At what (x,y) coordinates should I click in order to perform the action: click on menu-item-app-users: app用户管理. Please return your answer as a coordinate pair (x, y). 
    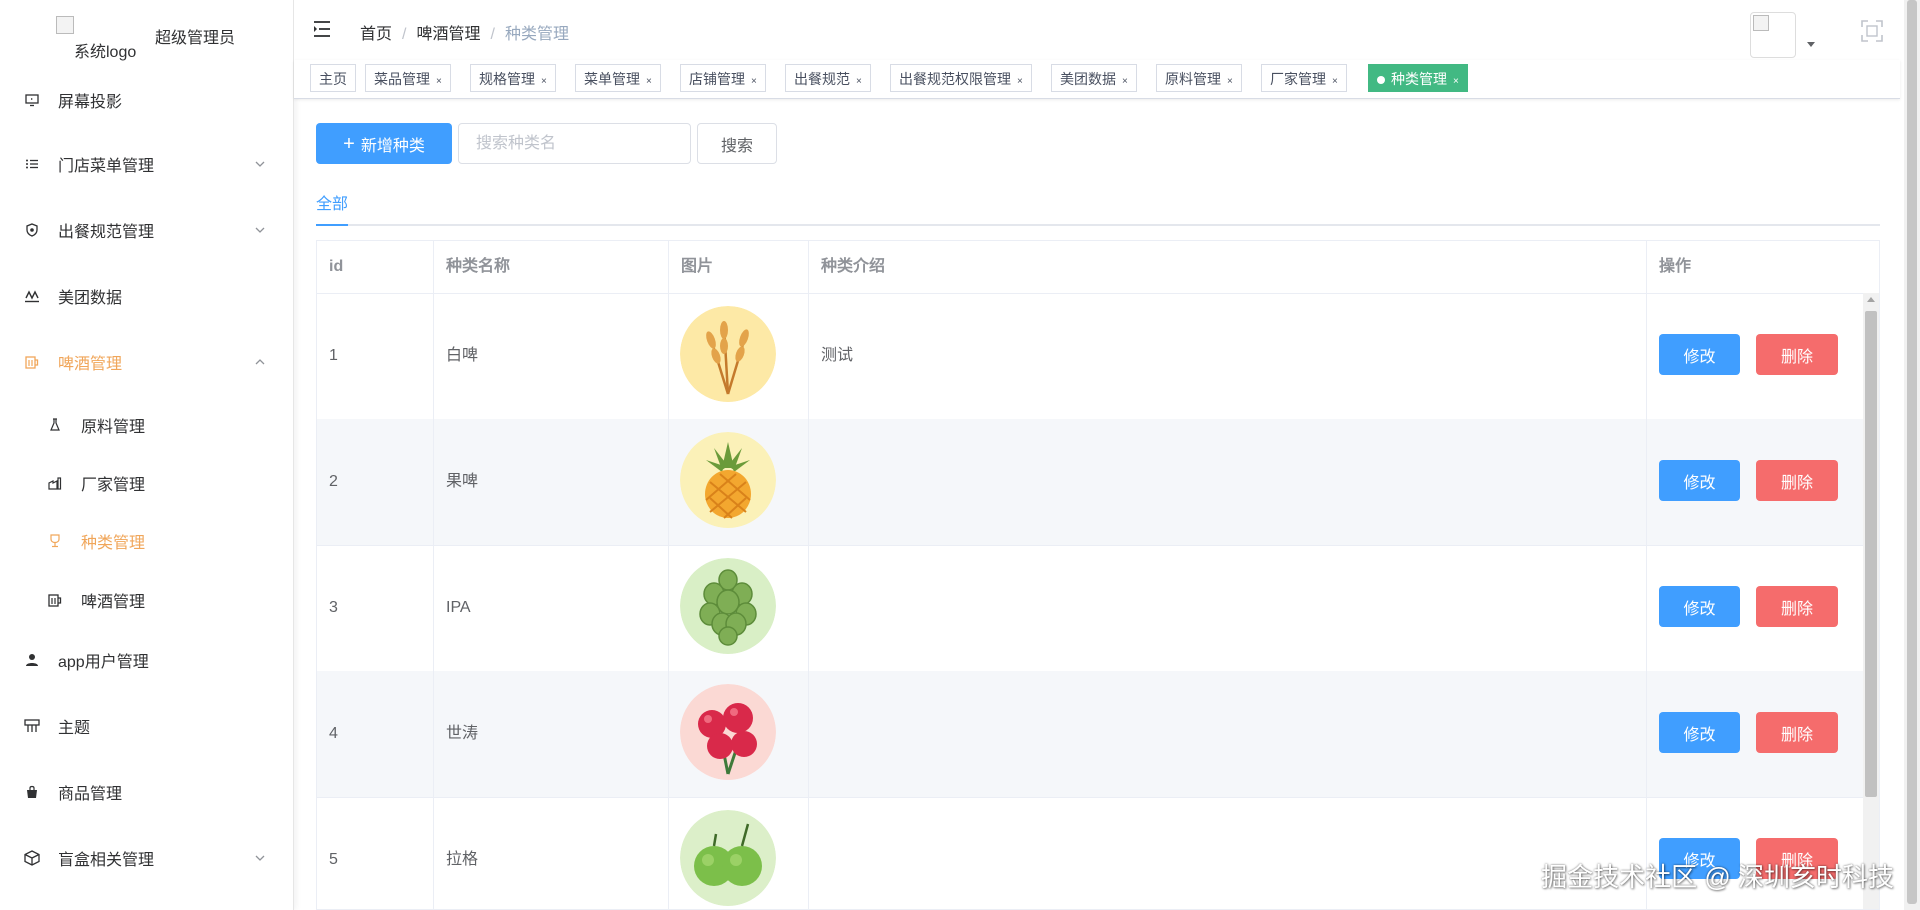
    Looking at the image, I should click on (146, 660).